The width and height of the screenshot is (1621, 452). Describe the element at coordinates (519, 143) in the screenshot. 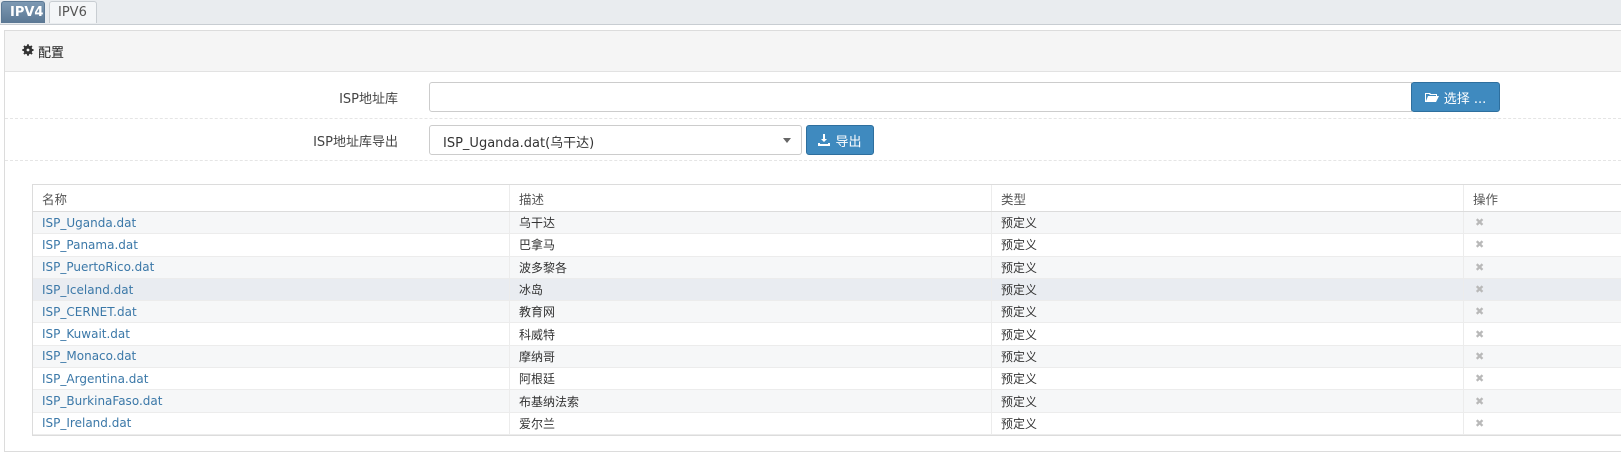

I see `export-select-value: ISP_Uganda.dat(乌干达)` at that location.